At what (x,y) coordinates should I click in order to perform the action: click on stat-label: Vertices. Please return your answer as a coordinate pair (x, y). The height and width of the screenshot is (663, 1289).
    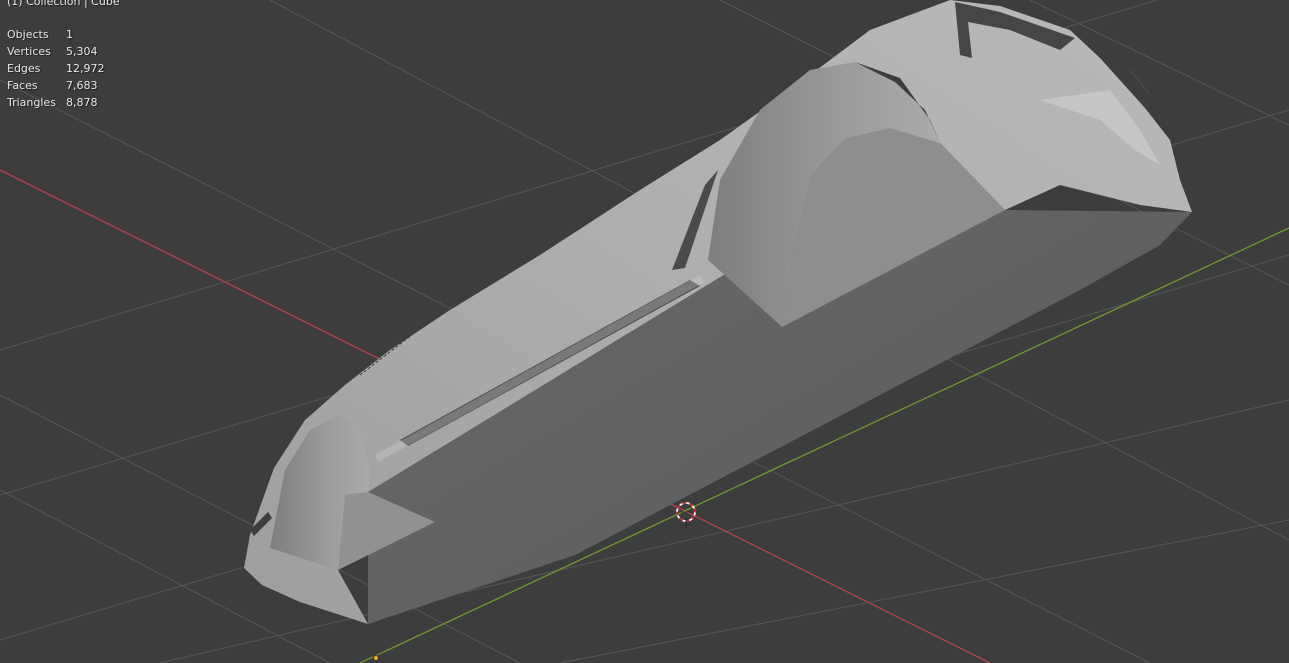
    Looking at the image, I should click on (29, 51).